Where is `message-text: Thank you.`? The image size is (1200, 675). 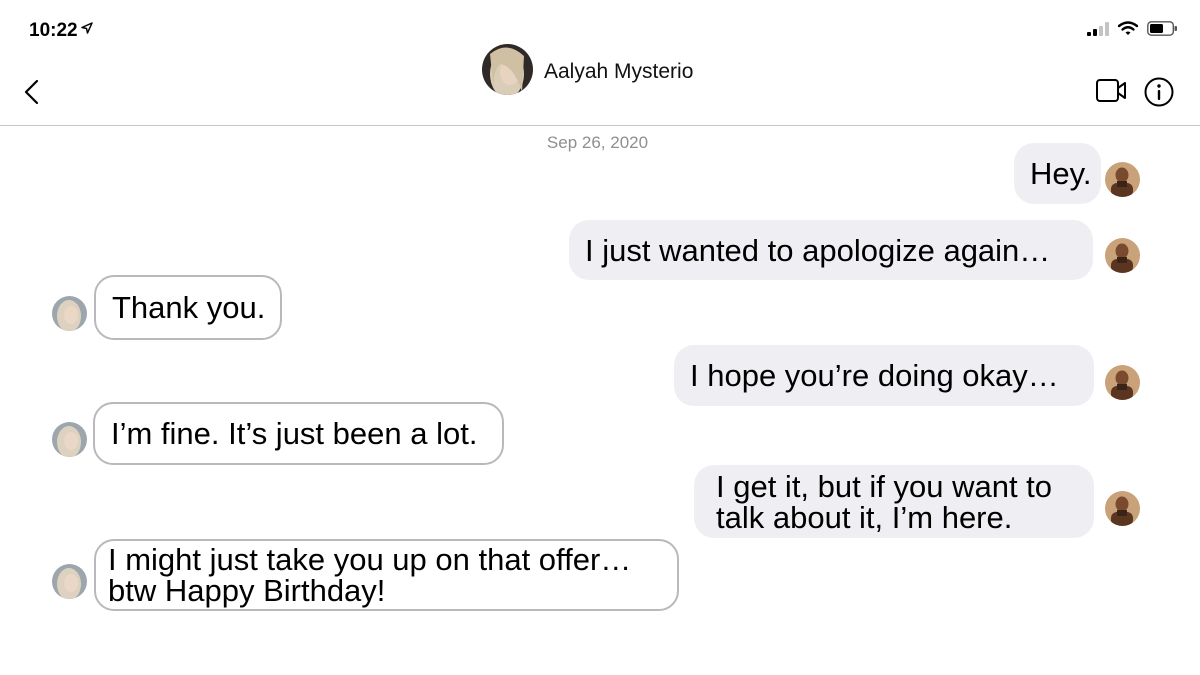 message-text: Thank you. is located at coordinates (189, 307).